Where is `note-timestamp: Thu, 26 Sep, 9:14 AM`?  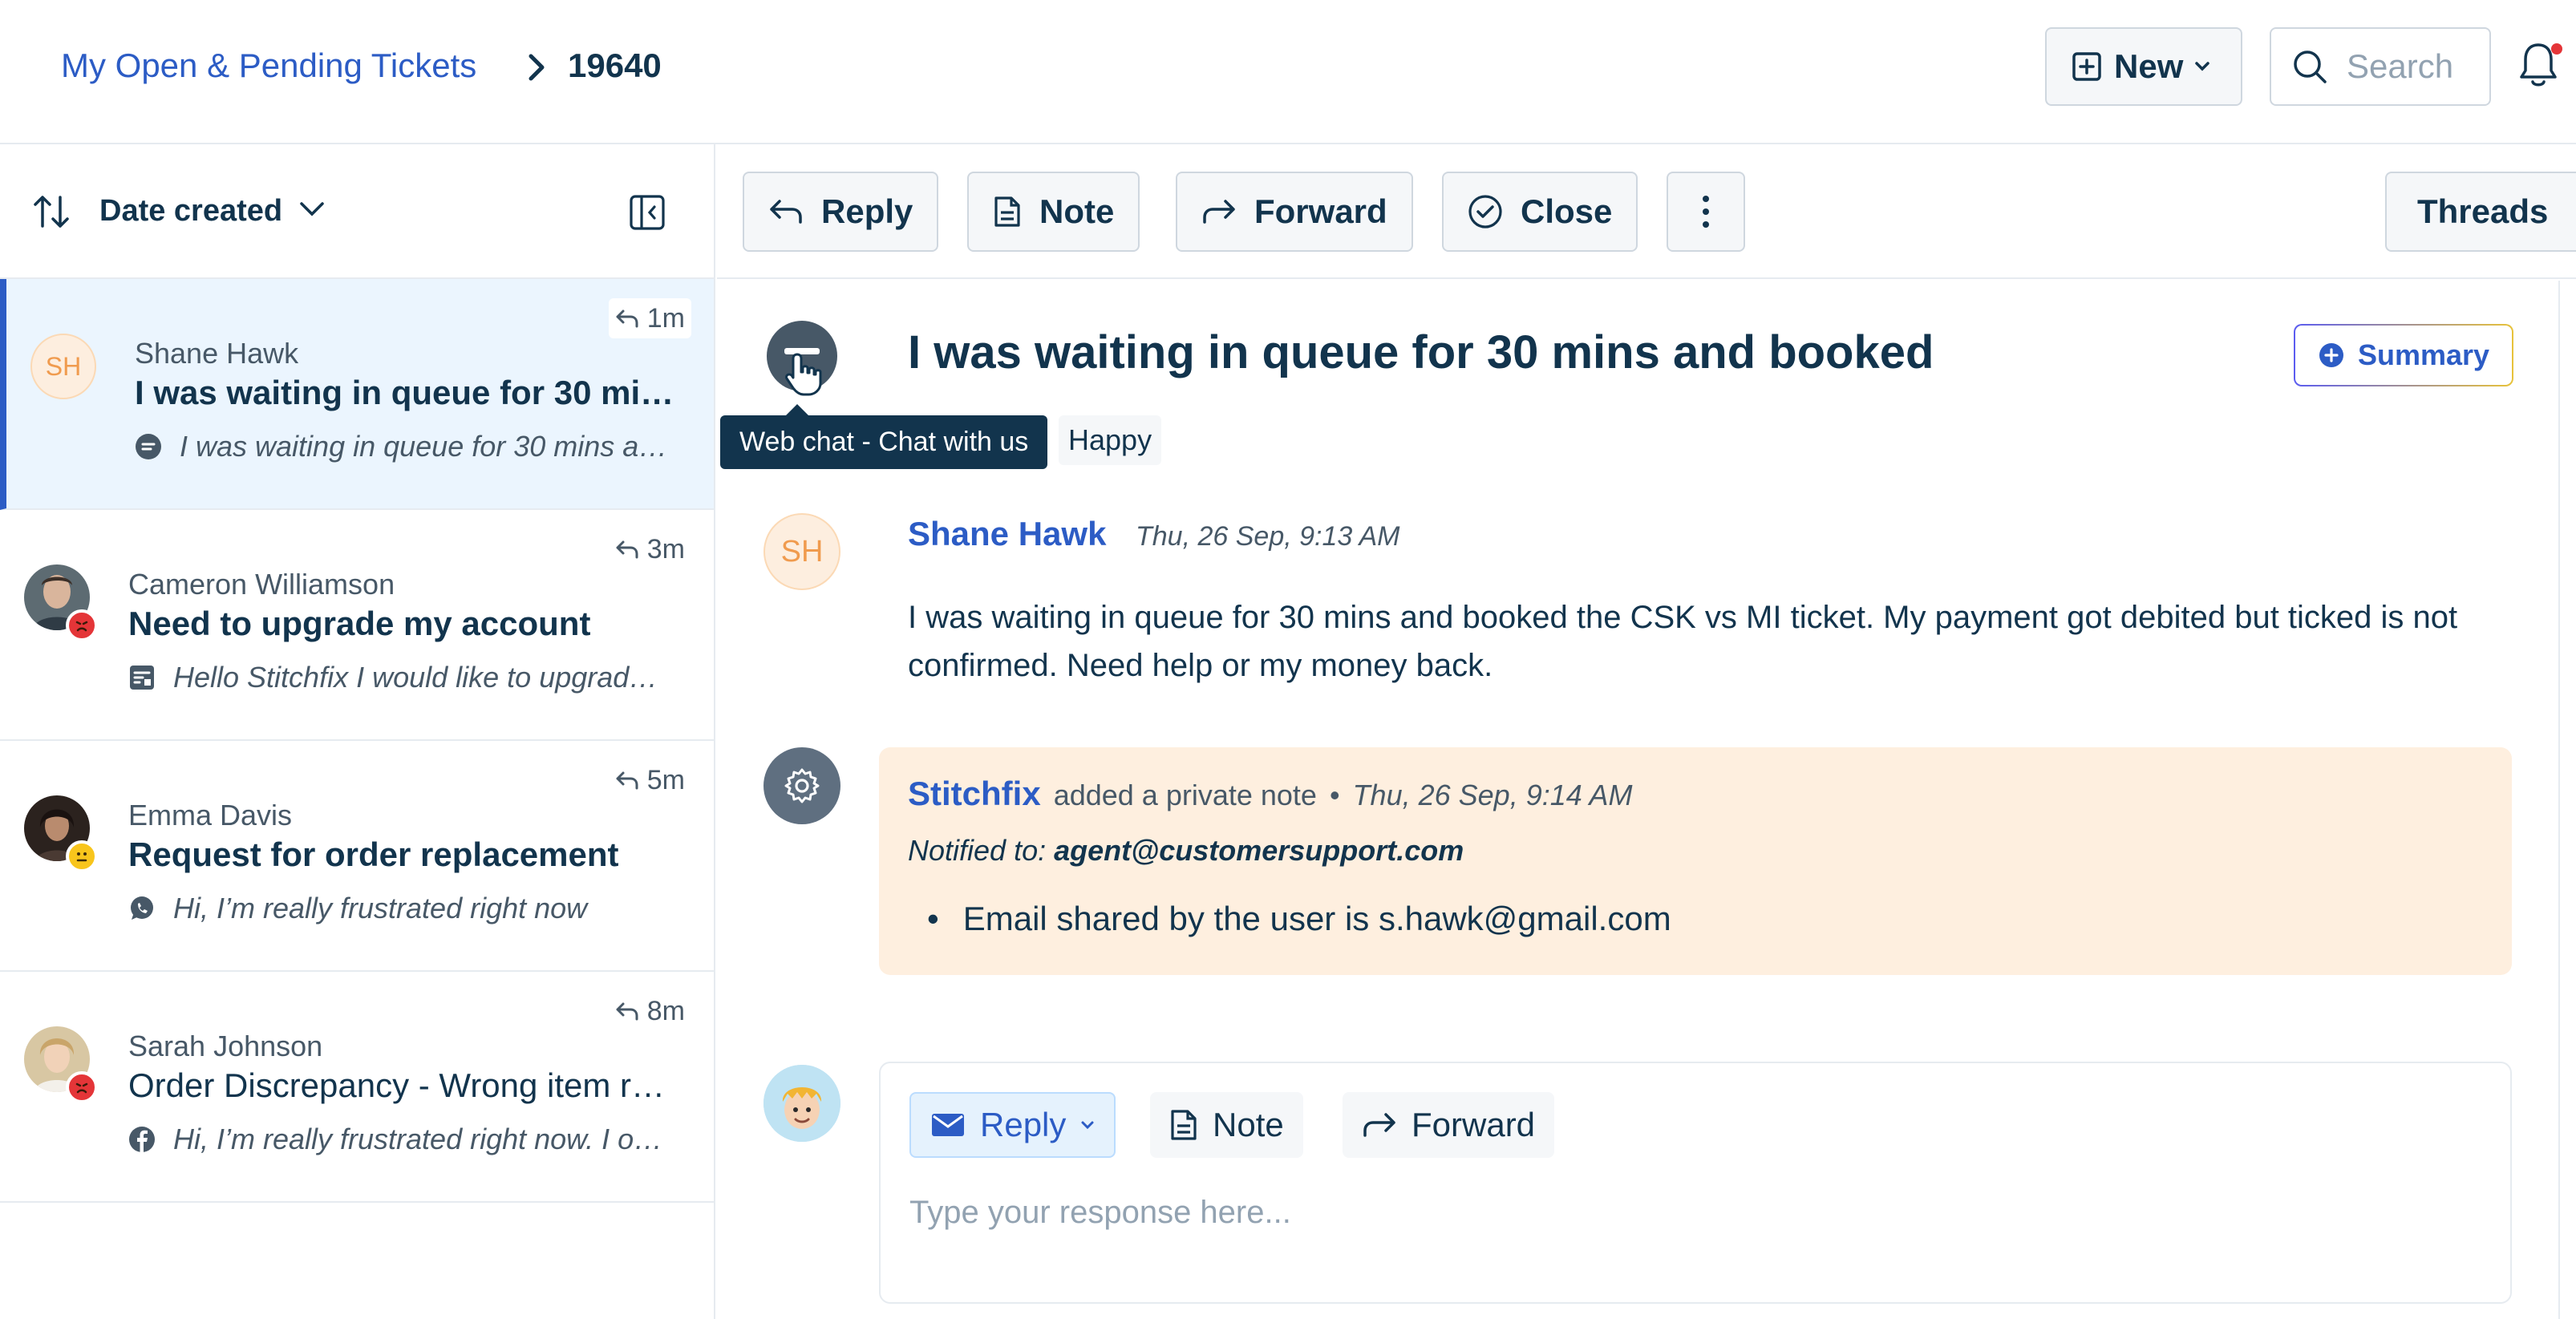 note-timestamp: Thu, 26 Sep, 9:14 AM is located at coordinates (1492, 795).